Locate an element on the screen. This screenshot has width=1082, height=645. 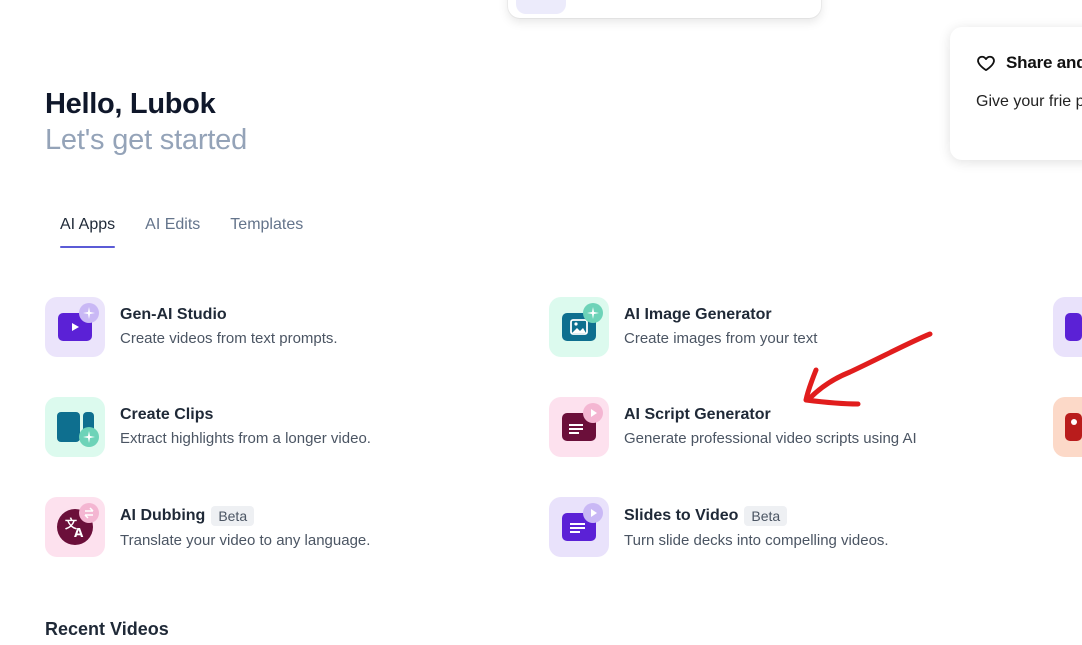
app-description: Create images from your text is located at coordinates (721, 338).